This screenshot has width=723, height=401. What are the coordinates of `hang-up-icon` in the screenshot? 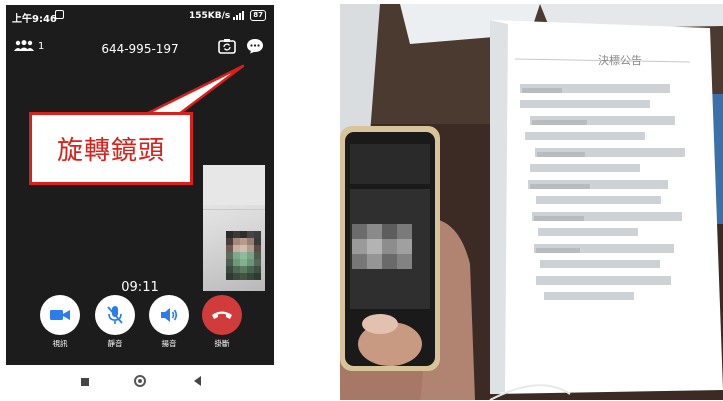 It's located at (222, 315).